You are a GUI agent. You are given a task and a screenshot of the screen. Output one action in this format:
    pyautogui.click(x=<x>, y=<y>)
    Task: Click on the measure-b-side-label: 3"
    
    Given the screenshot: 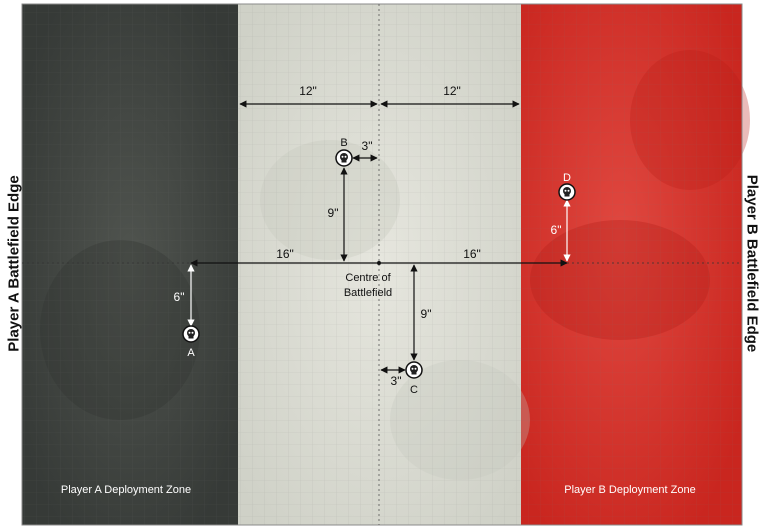 What is the action you would take?
    pyautogui.click(x=367, y=146)
    